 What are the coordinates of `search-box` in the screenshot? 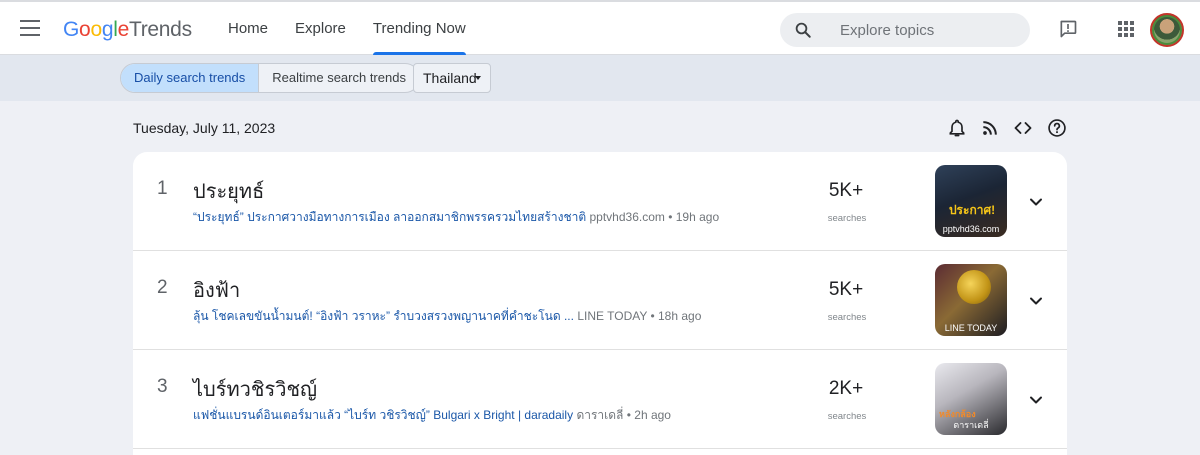 It's located at (905, 30).